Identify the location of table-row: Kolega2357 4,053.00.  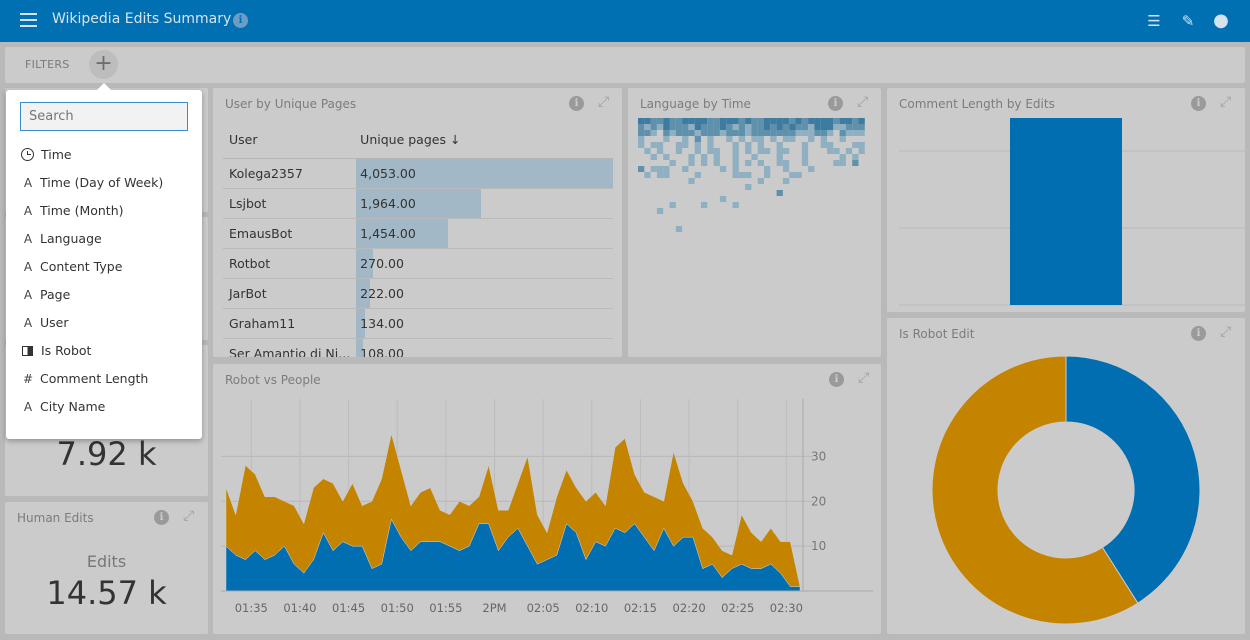
(418, 173).